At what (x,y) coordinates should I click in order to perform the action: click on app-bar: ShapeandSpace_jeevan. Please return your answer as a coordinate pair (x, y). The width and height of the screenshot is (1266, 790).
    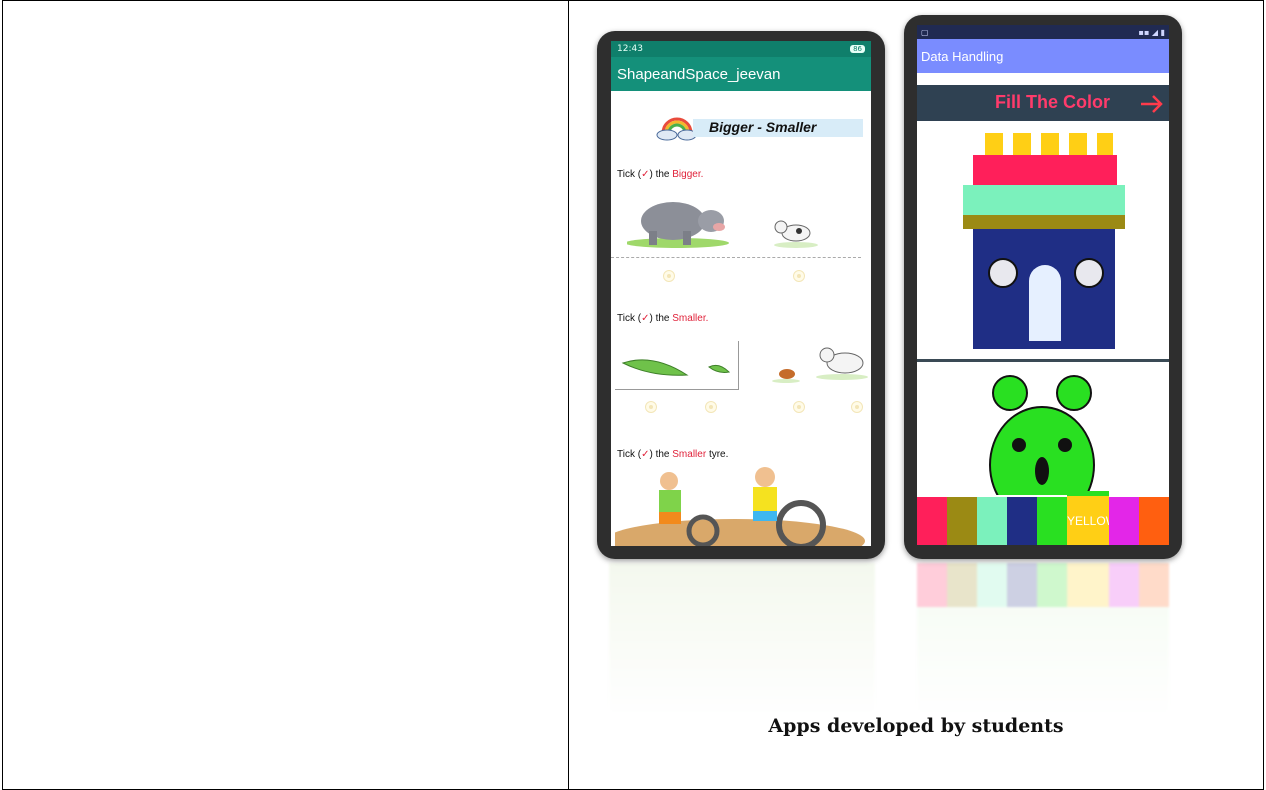
    Looking at the image, I should click on (741, 74).